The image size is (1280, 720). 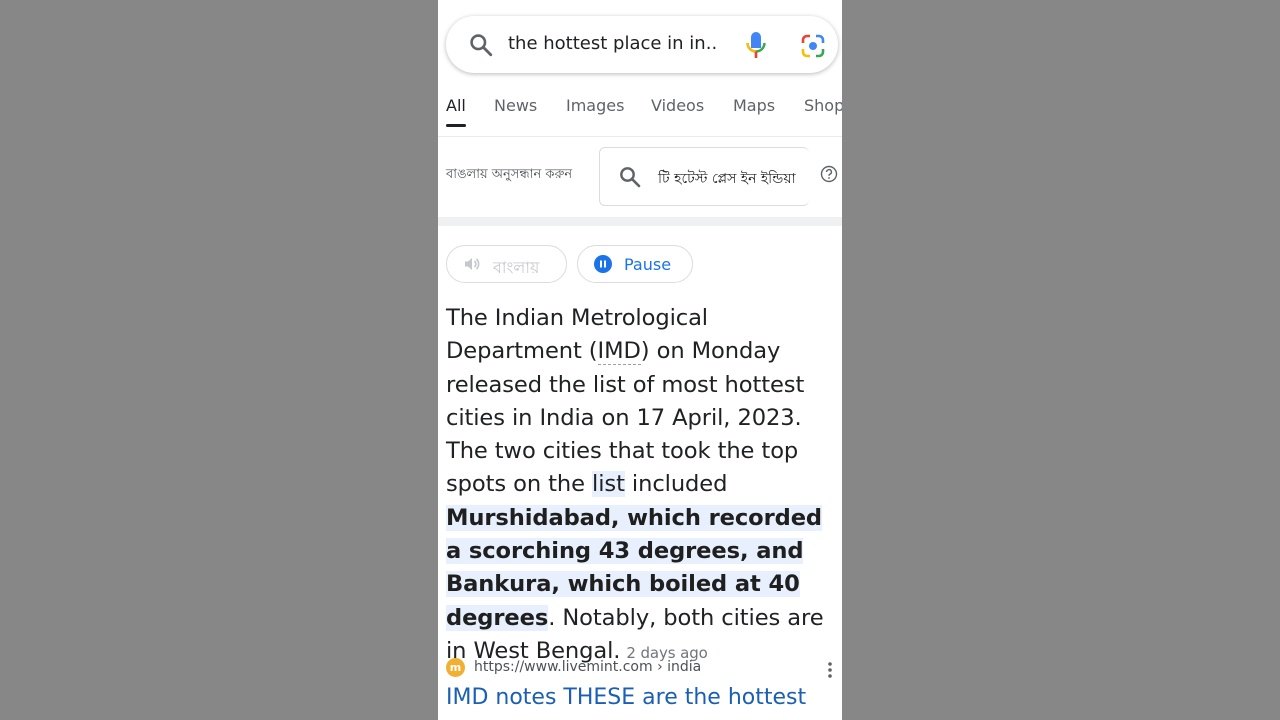 I want to click on pause-icon, so click(x=603, y=264).